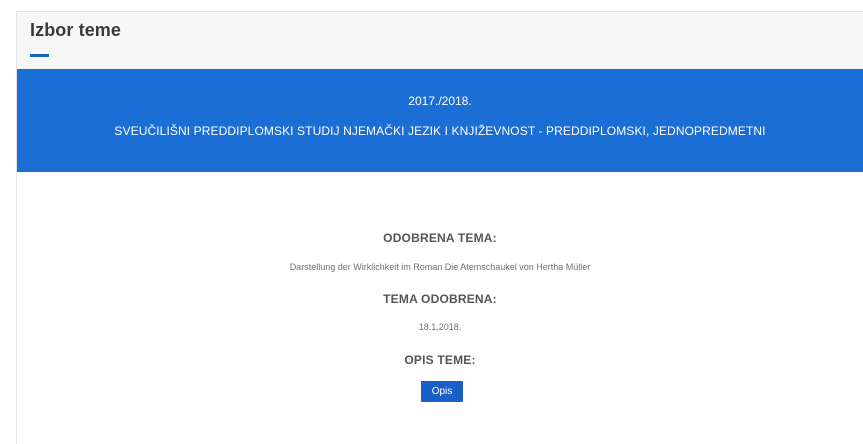  What do you see at coordinates (76, 30) in the screenshot?
I see `page-title: Izbor teme` at bounding box center [76, 30].